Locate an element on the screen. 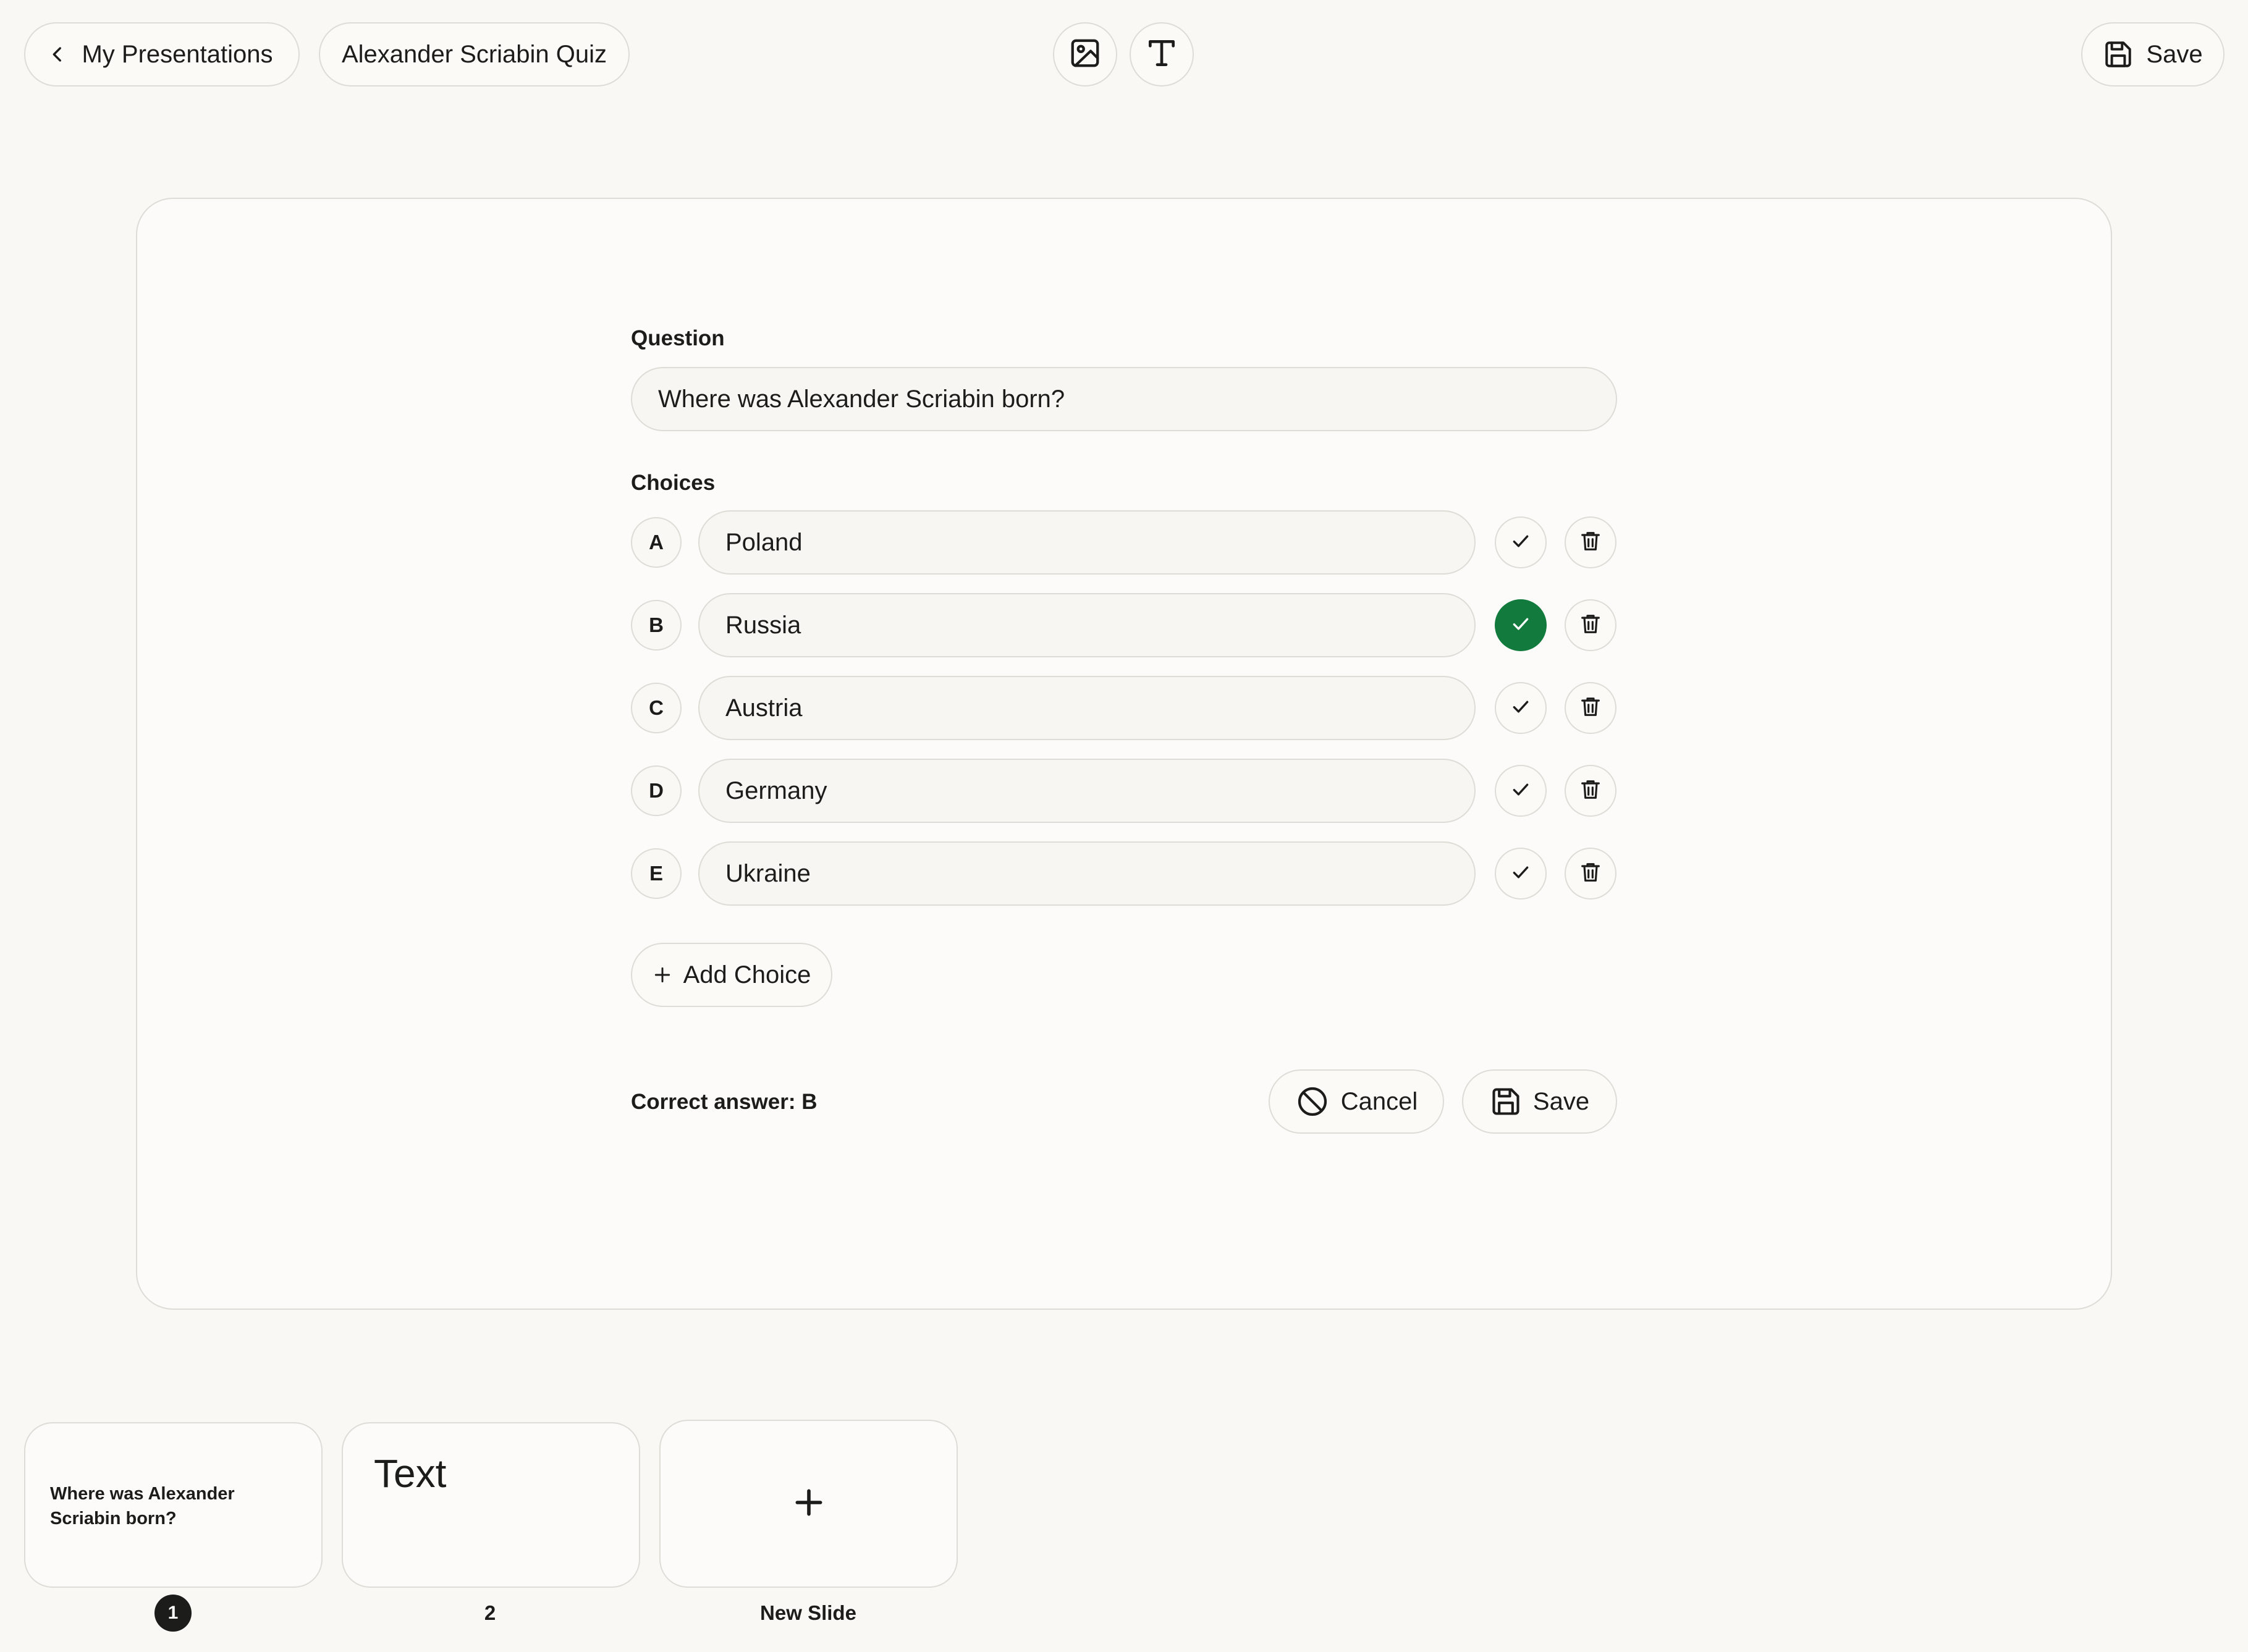  new-slide-label: New Slide is located at coordinates (808, 1612).